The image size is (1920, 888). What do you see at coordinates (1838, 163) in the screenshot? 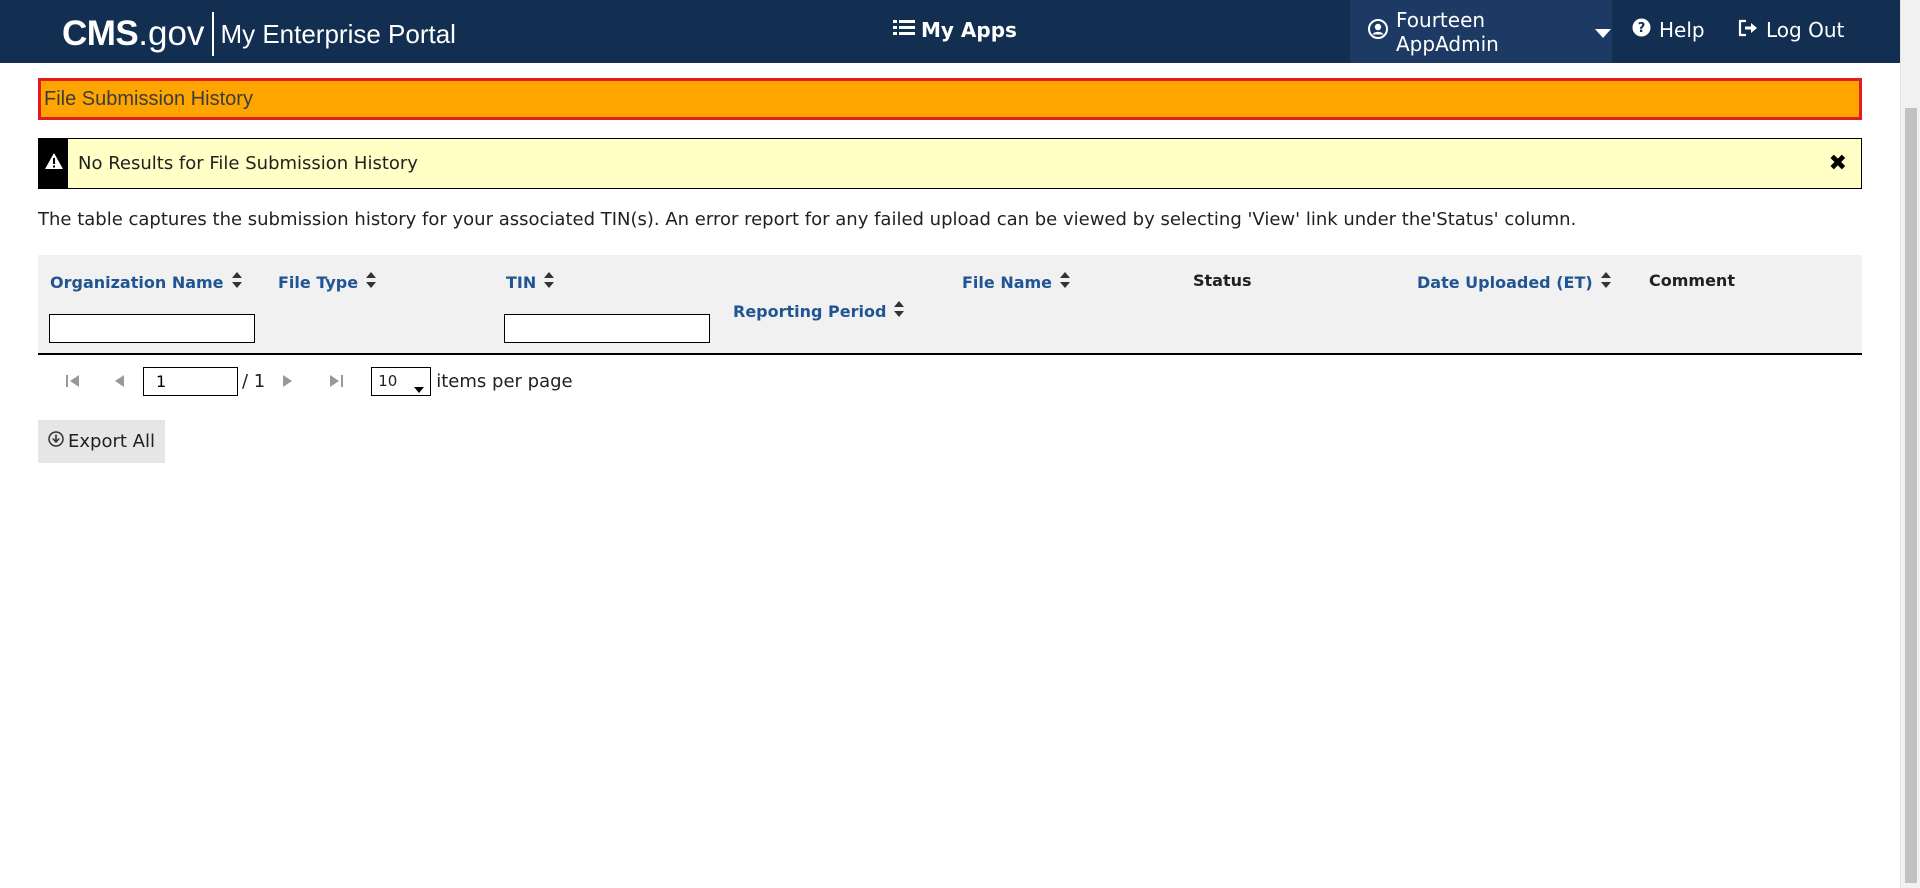
I see `close-icon: ✖` at bounding box center [1838, 163].